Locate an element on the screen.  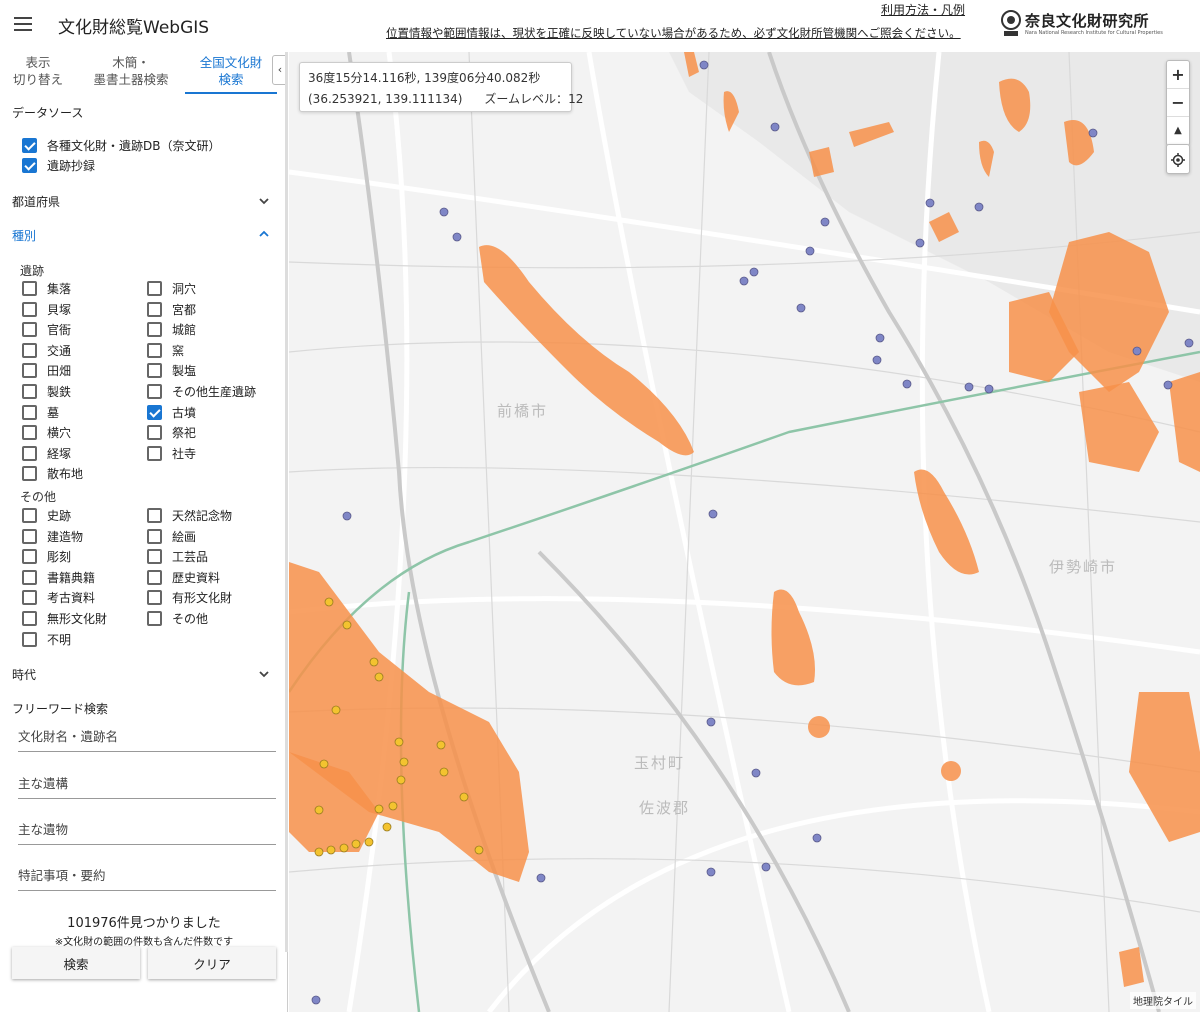
zoom-control: + − ▲ is located at coordinates (1178, 103).